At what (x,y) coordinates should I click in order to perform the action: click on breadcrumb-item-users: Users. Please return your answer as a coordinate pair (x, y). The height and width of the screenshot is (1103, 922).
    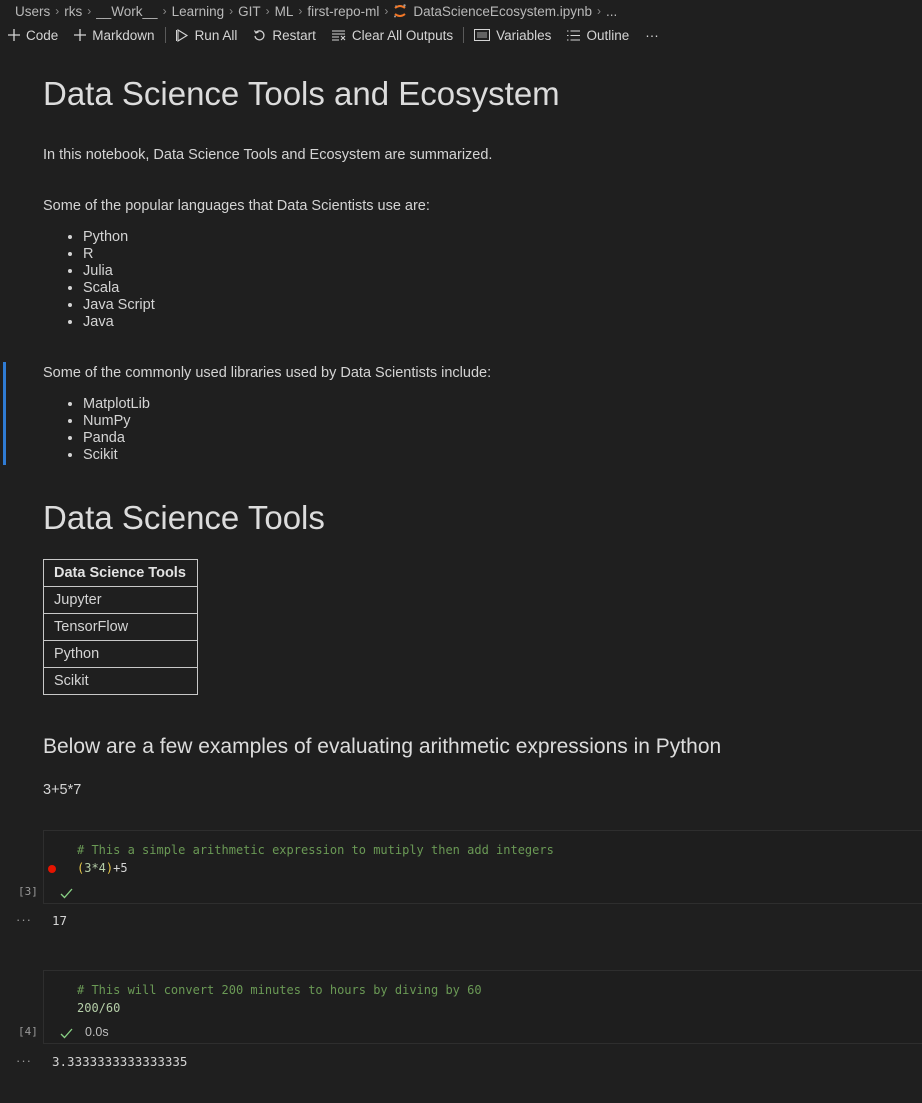
    Looking at the image, I should click on (32, 11).